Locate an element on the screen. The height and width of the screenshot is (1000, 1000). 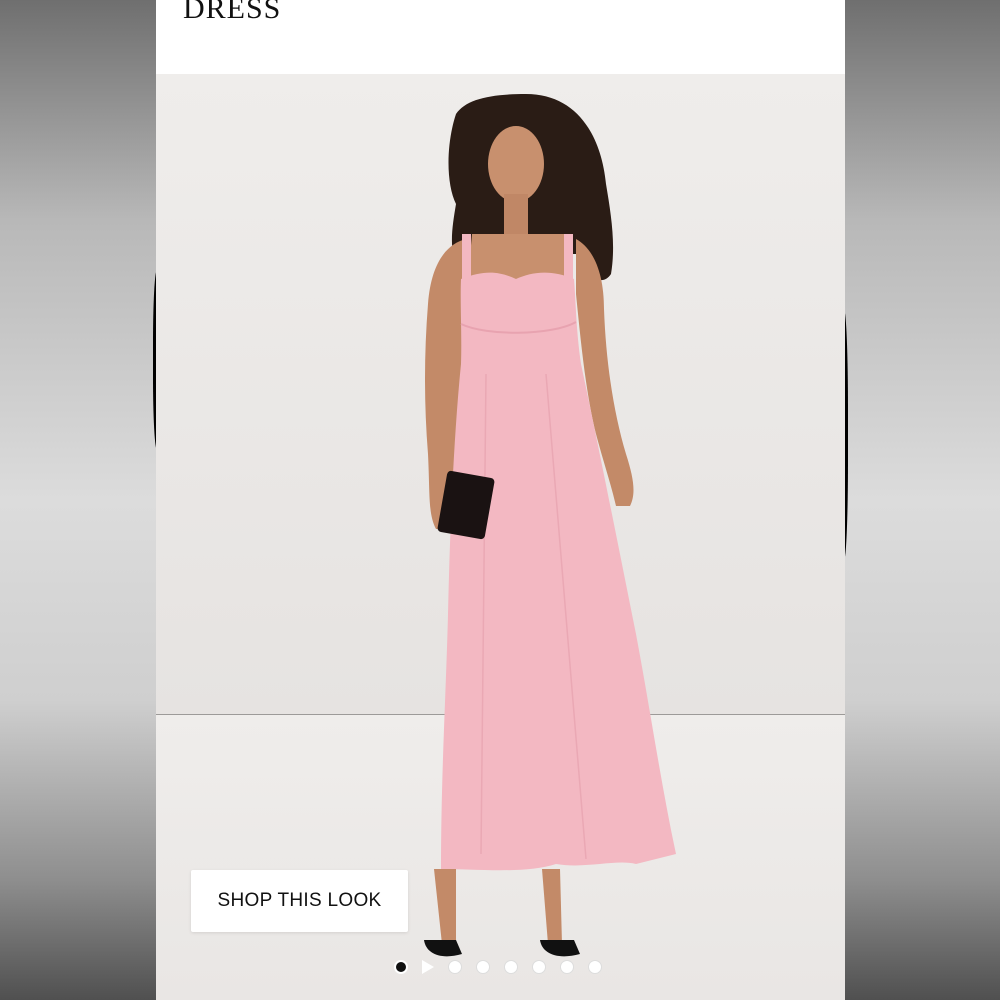
dress is located at coordinates (558, 571).